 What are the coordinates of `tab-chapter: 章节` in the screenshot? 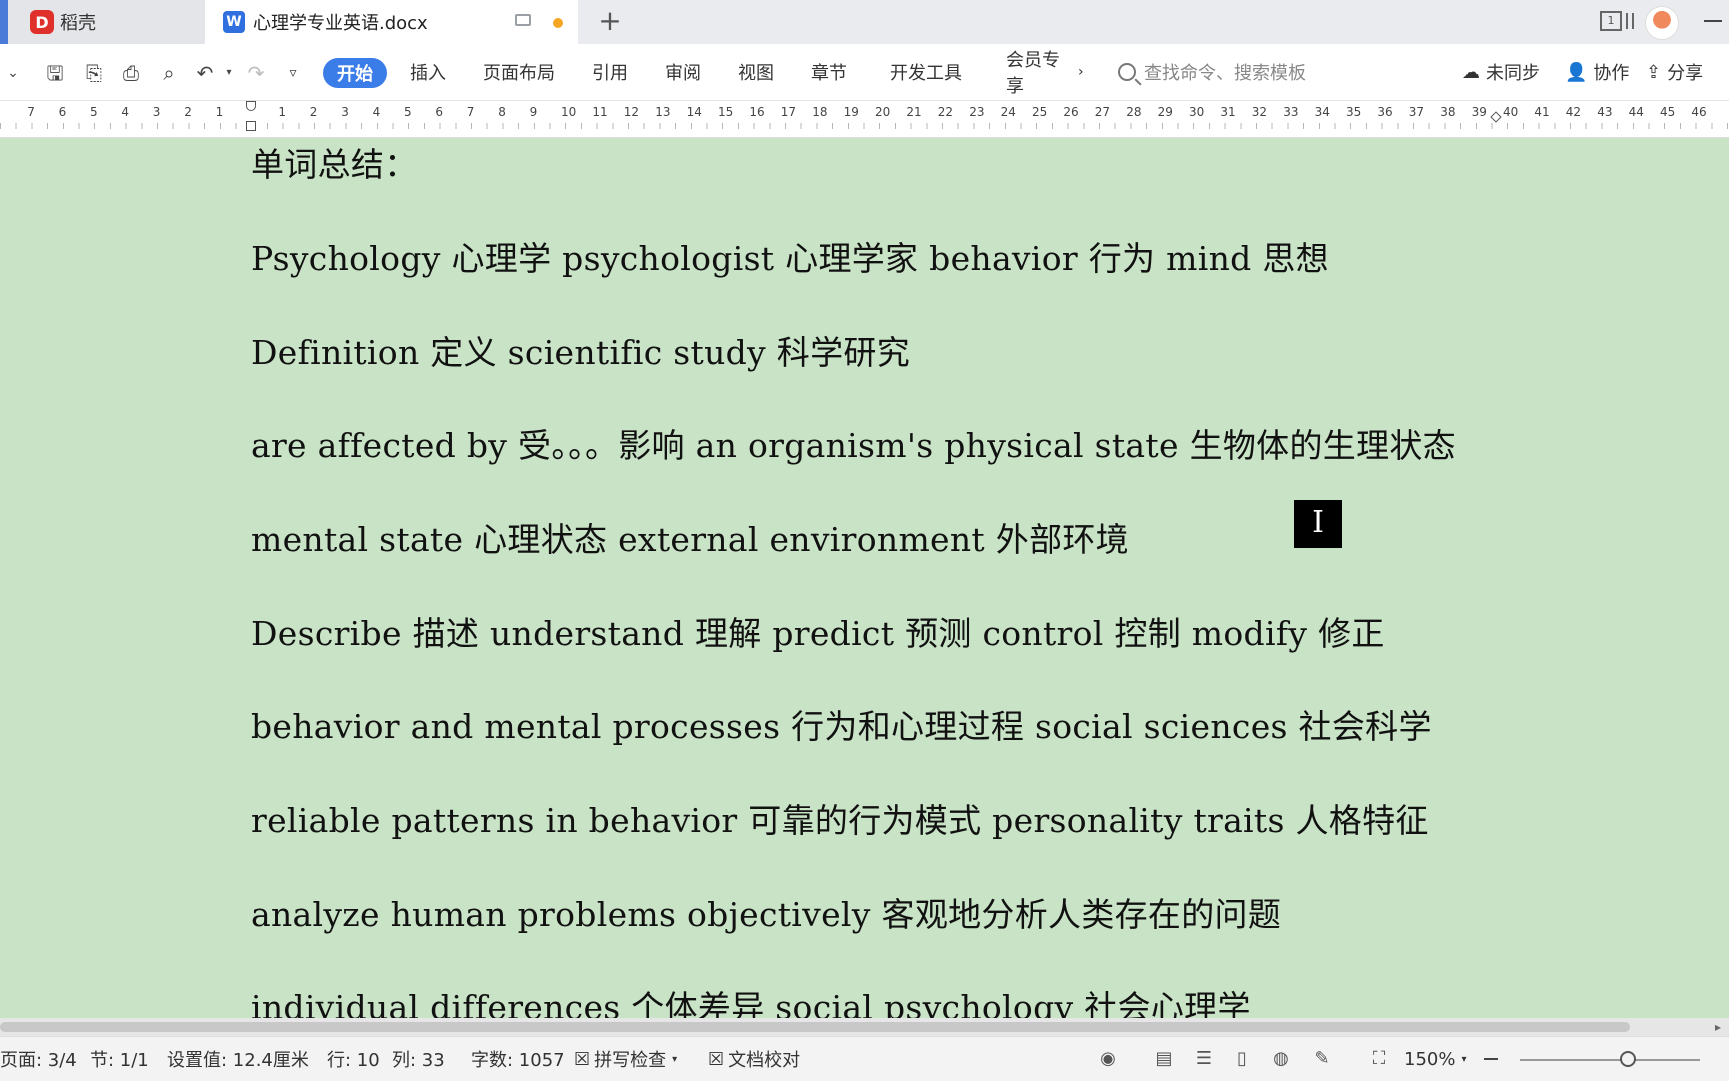 It's located at (829, 72).